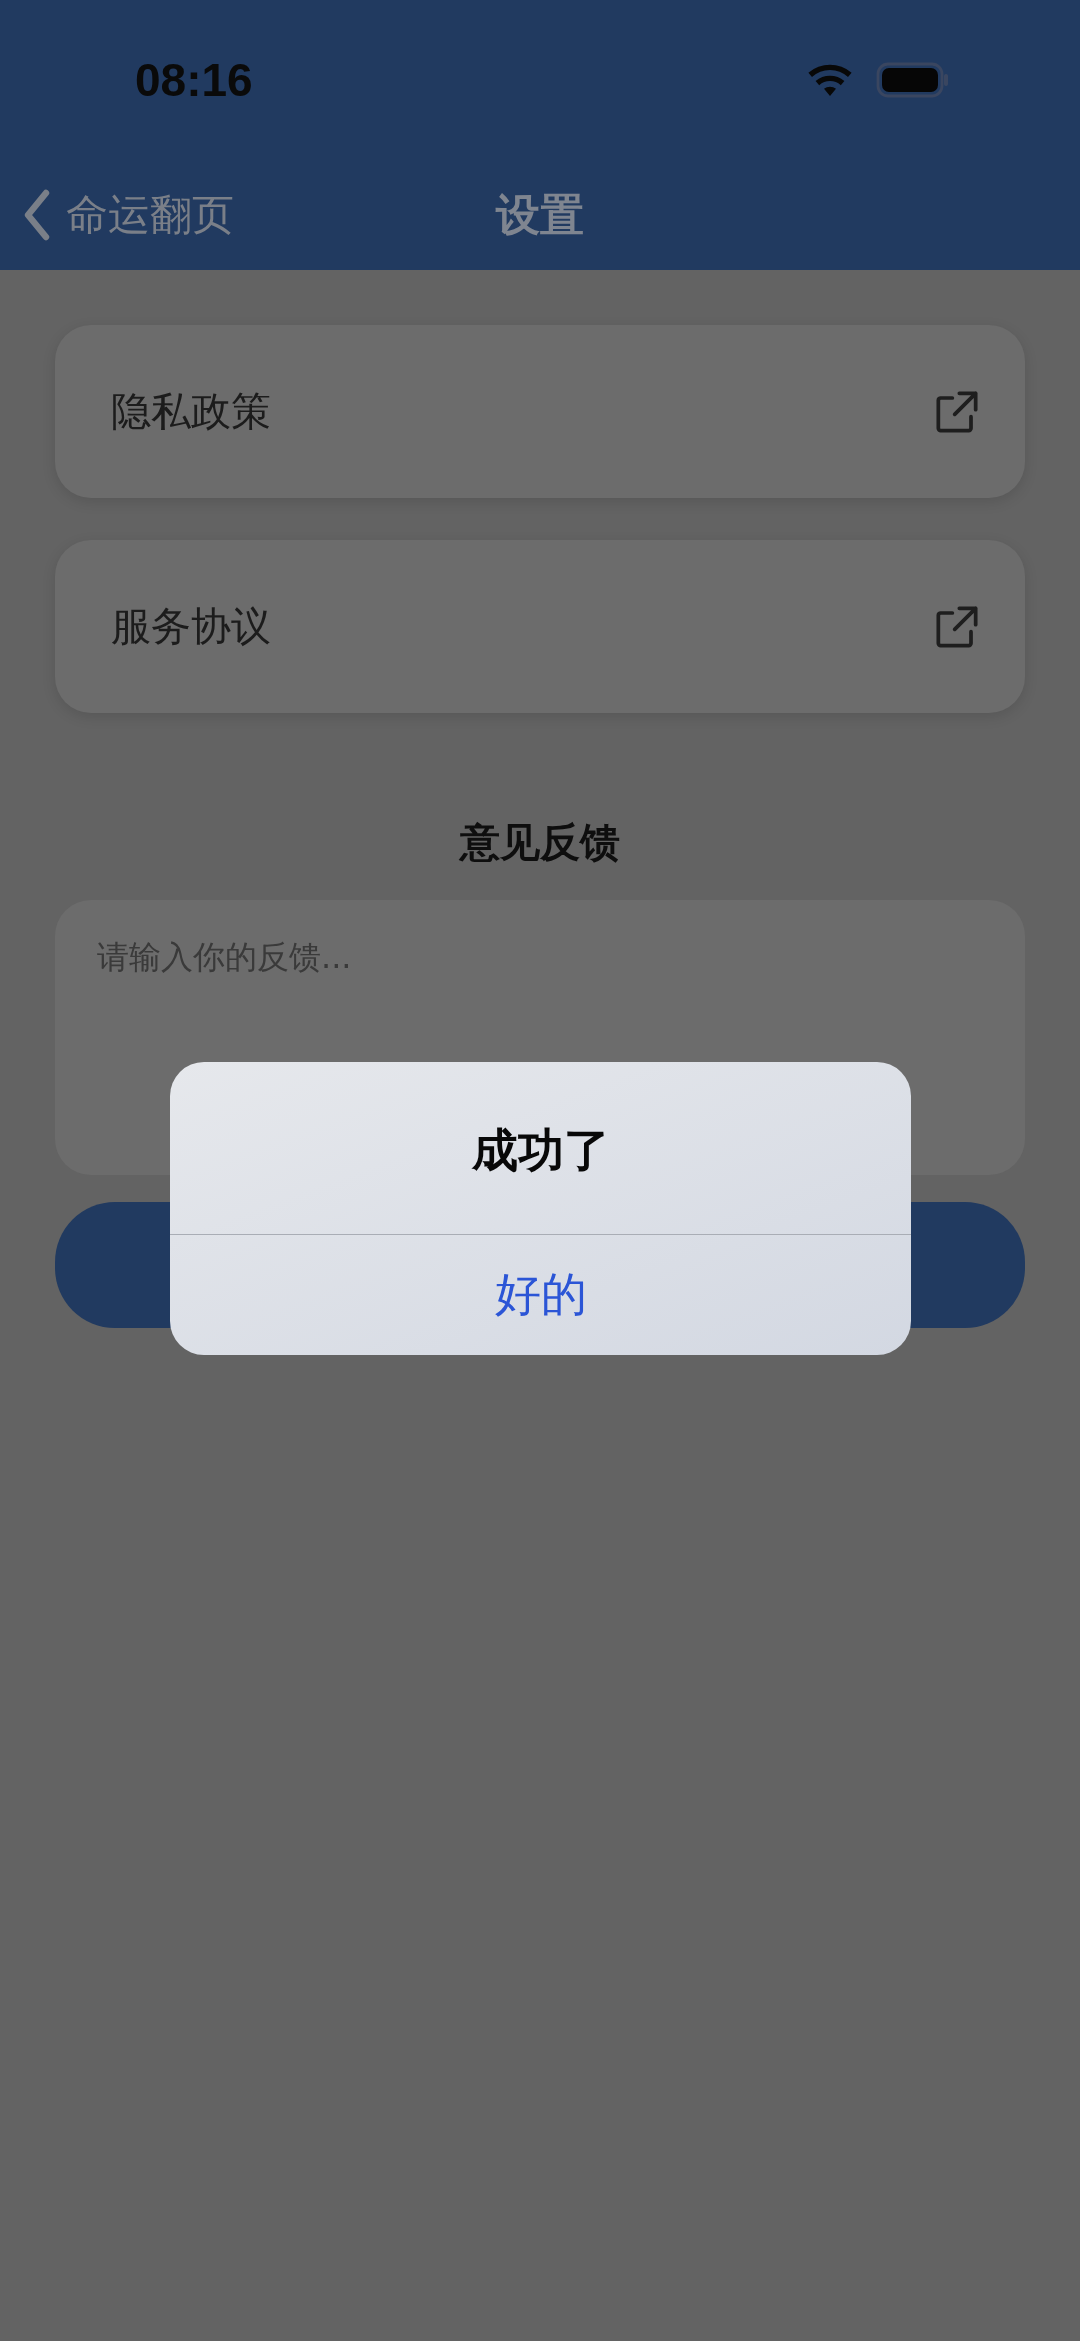 The height and width of the screenshot is (2341, 1080). Describe the element at coordinates (540, 214) in the screenshot. I see `page-title: 设置` at that location.